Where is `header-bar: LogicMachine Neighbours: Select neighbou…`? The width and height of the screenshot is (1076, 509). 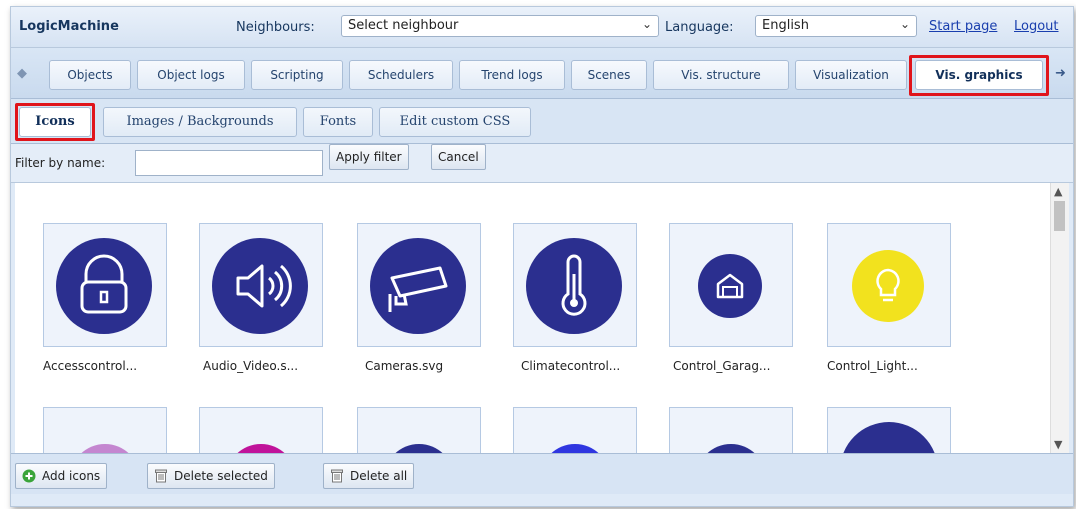 header-bar: LogicMachine Neighbours: Select neighbou… is located at coordinates (542, 27).